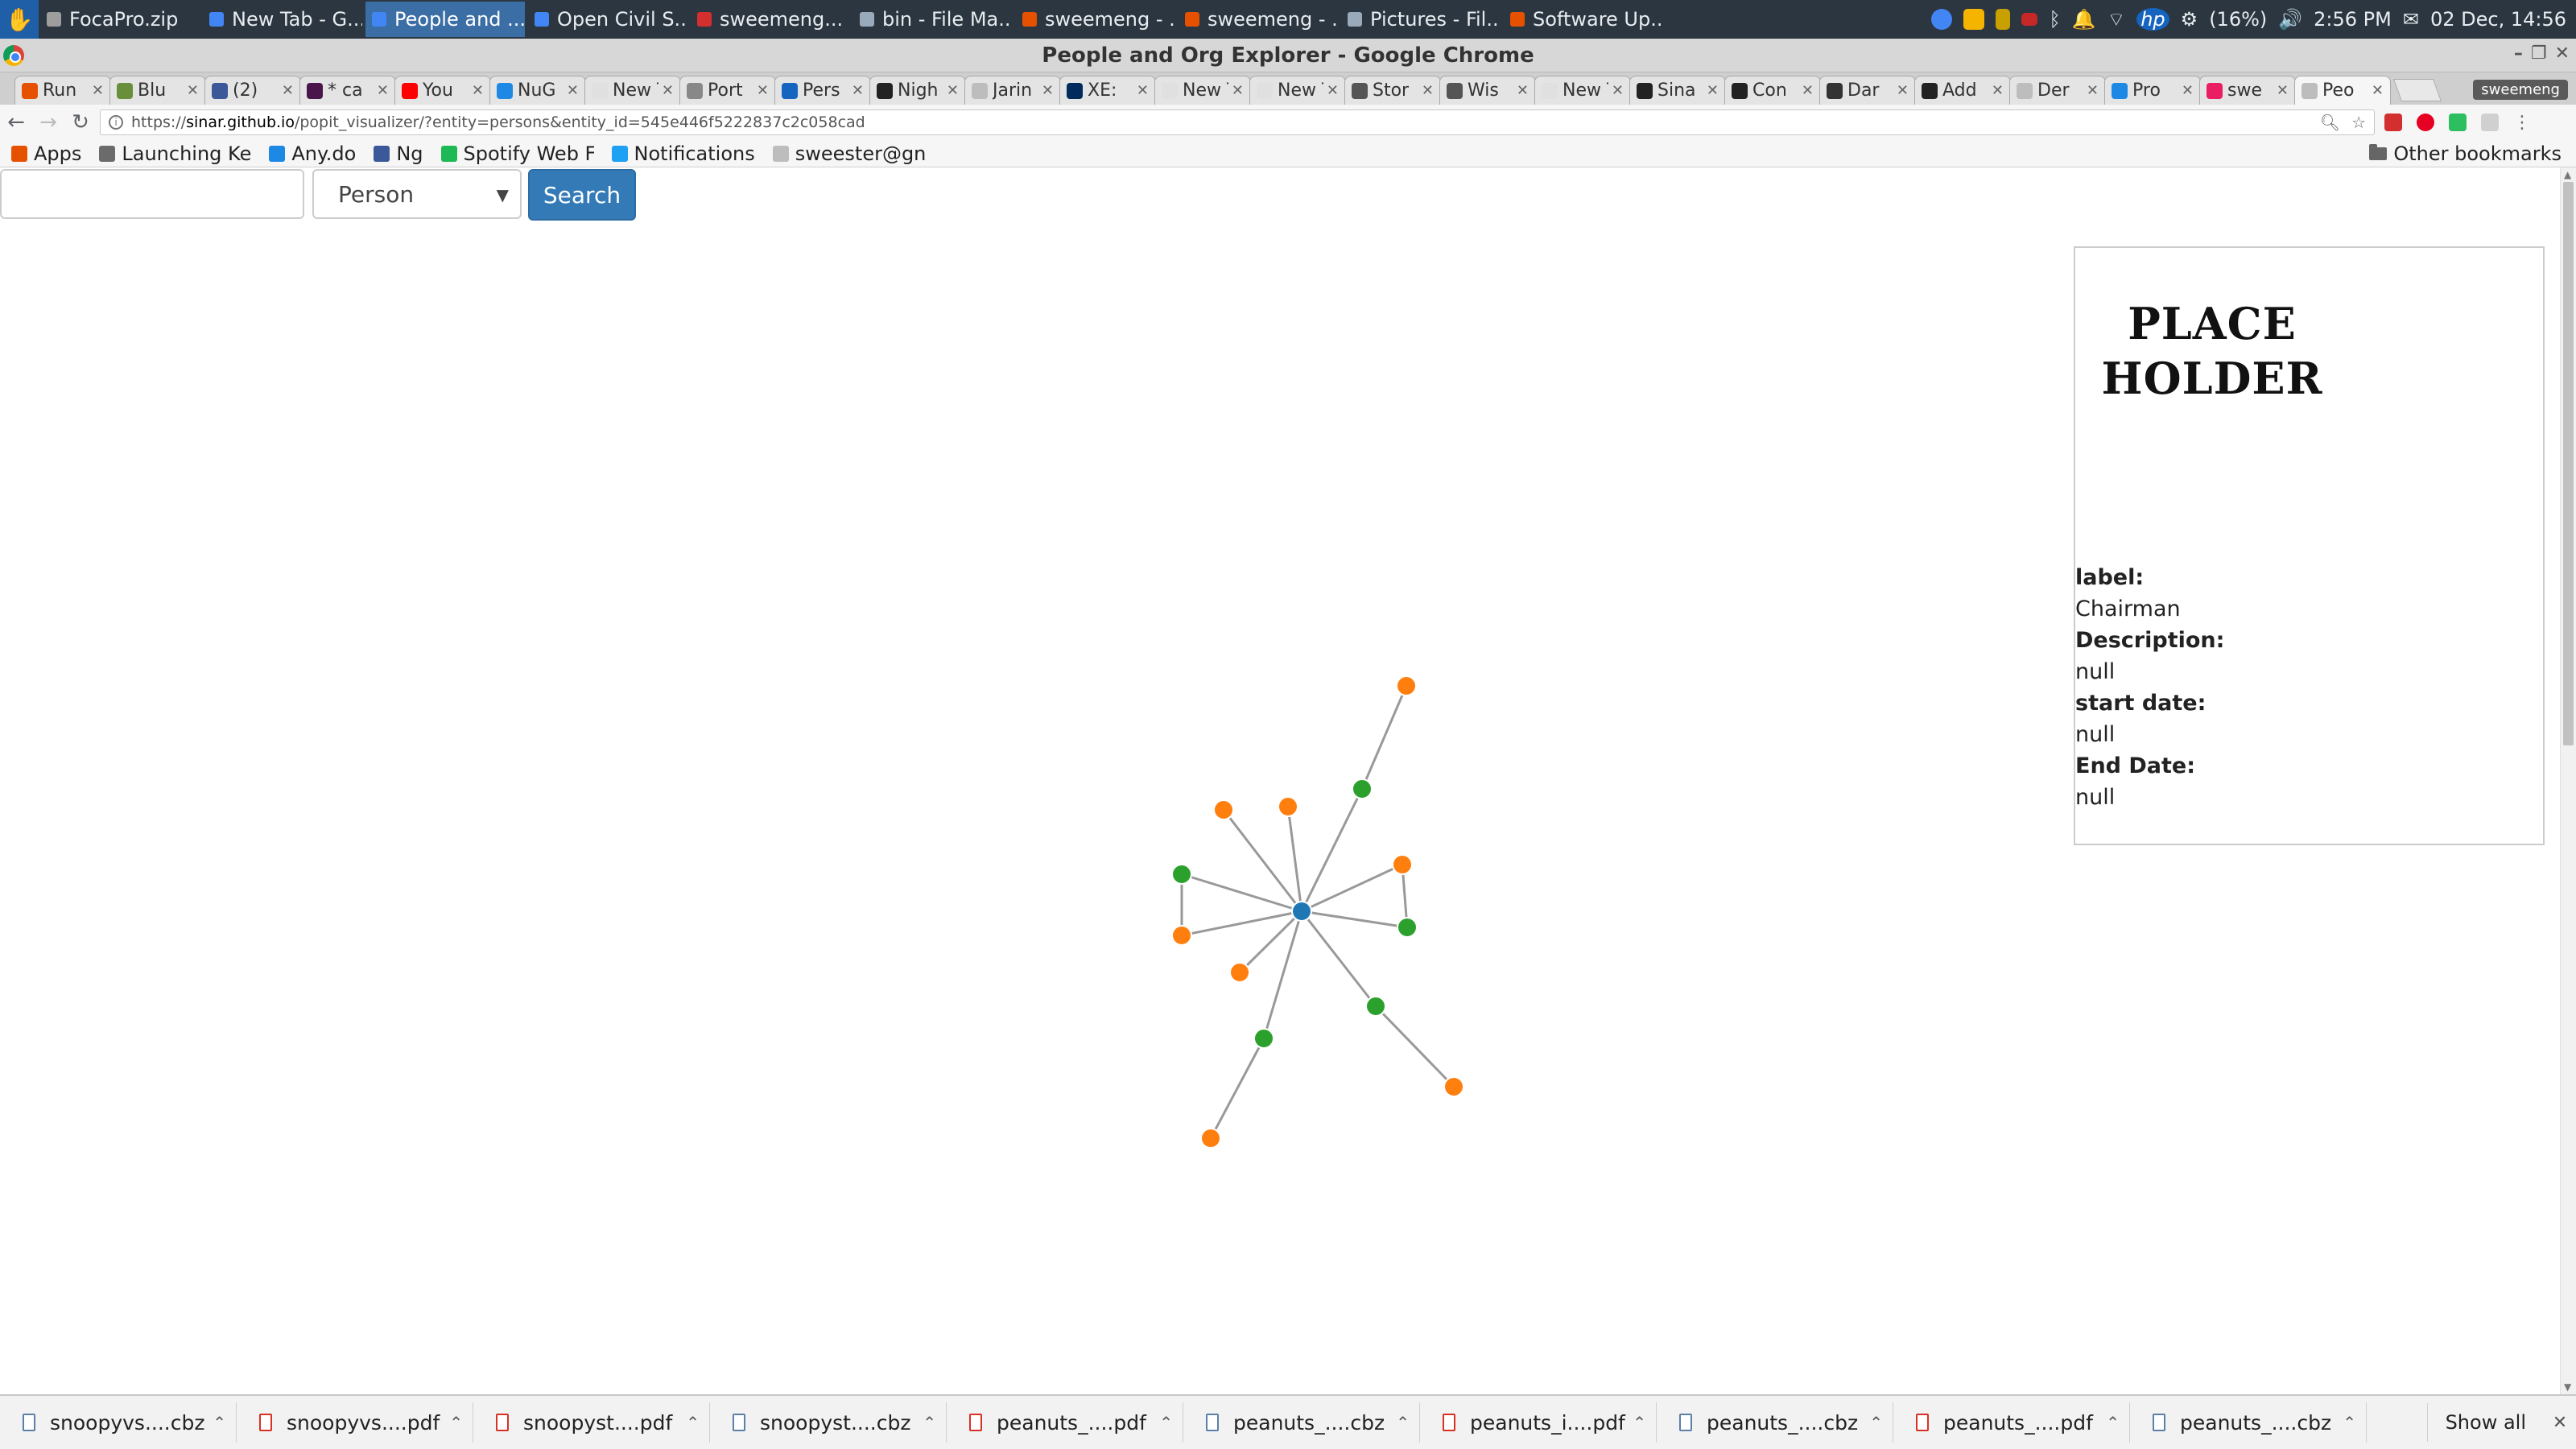 The image size is (2576, 1449). Describe the element at coordinates (2003, 19) in the screenshot. I see `clipboard-tray-icon` at that location.